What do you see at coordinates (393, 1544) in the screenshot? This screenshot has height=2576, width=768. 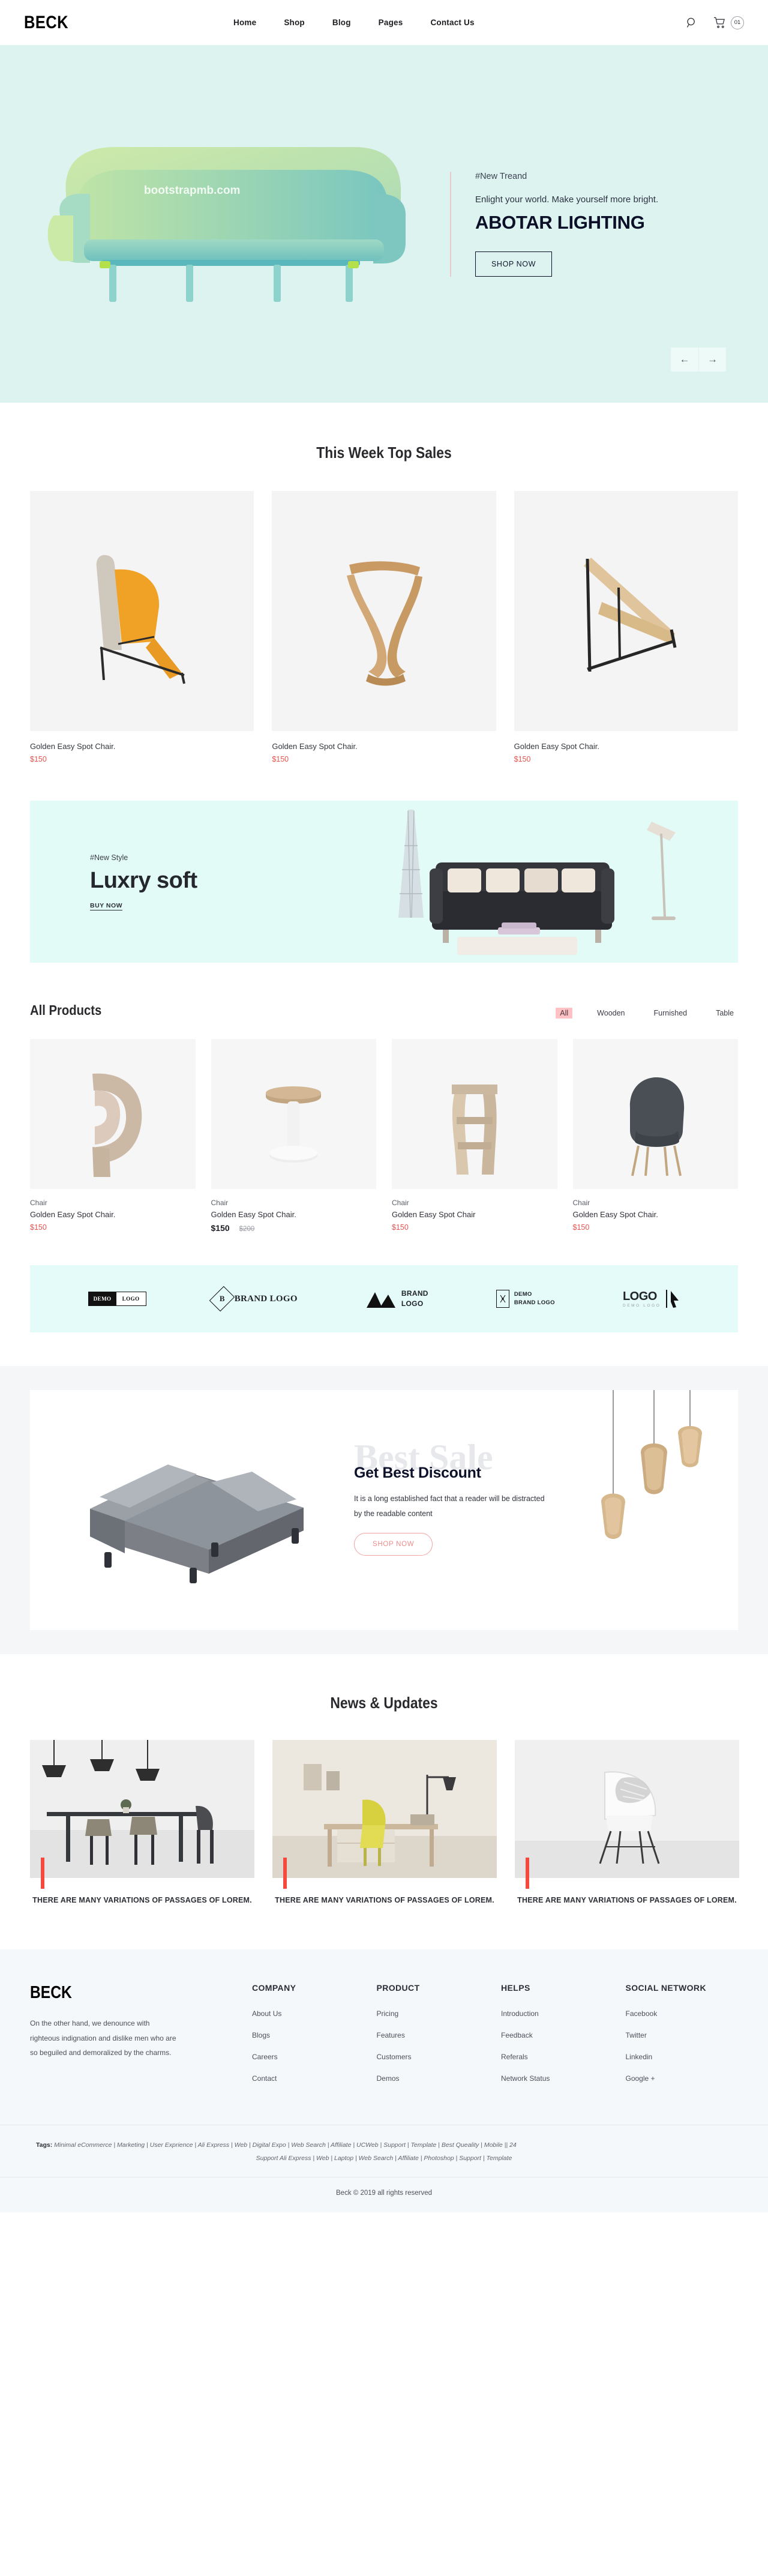 I see `discount-shop-now-button: SHOP NOW` at bounding box center [393, 1544].